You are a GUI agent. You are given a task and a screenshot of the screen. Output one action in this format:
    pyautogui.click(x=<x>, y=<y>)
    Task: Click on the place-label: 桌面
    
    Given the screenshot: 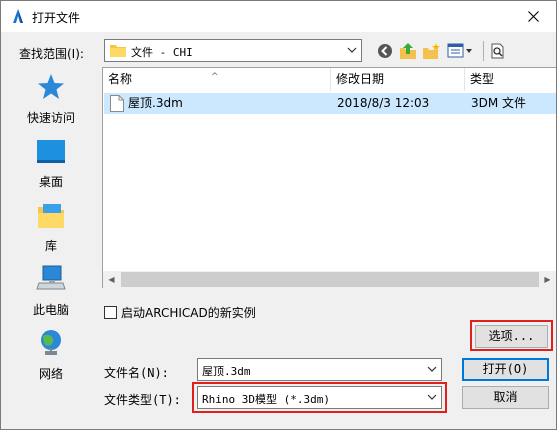 What is the action you would take?
    pyautogui.click(x=50, y=182)
    